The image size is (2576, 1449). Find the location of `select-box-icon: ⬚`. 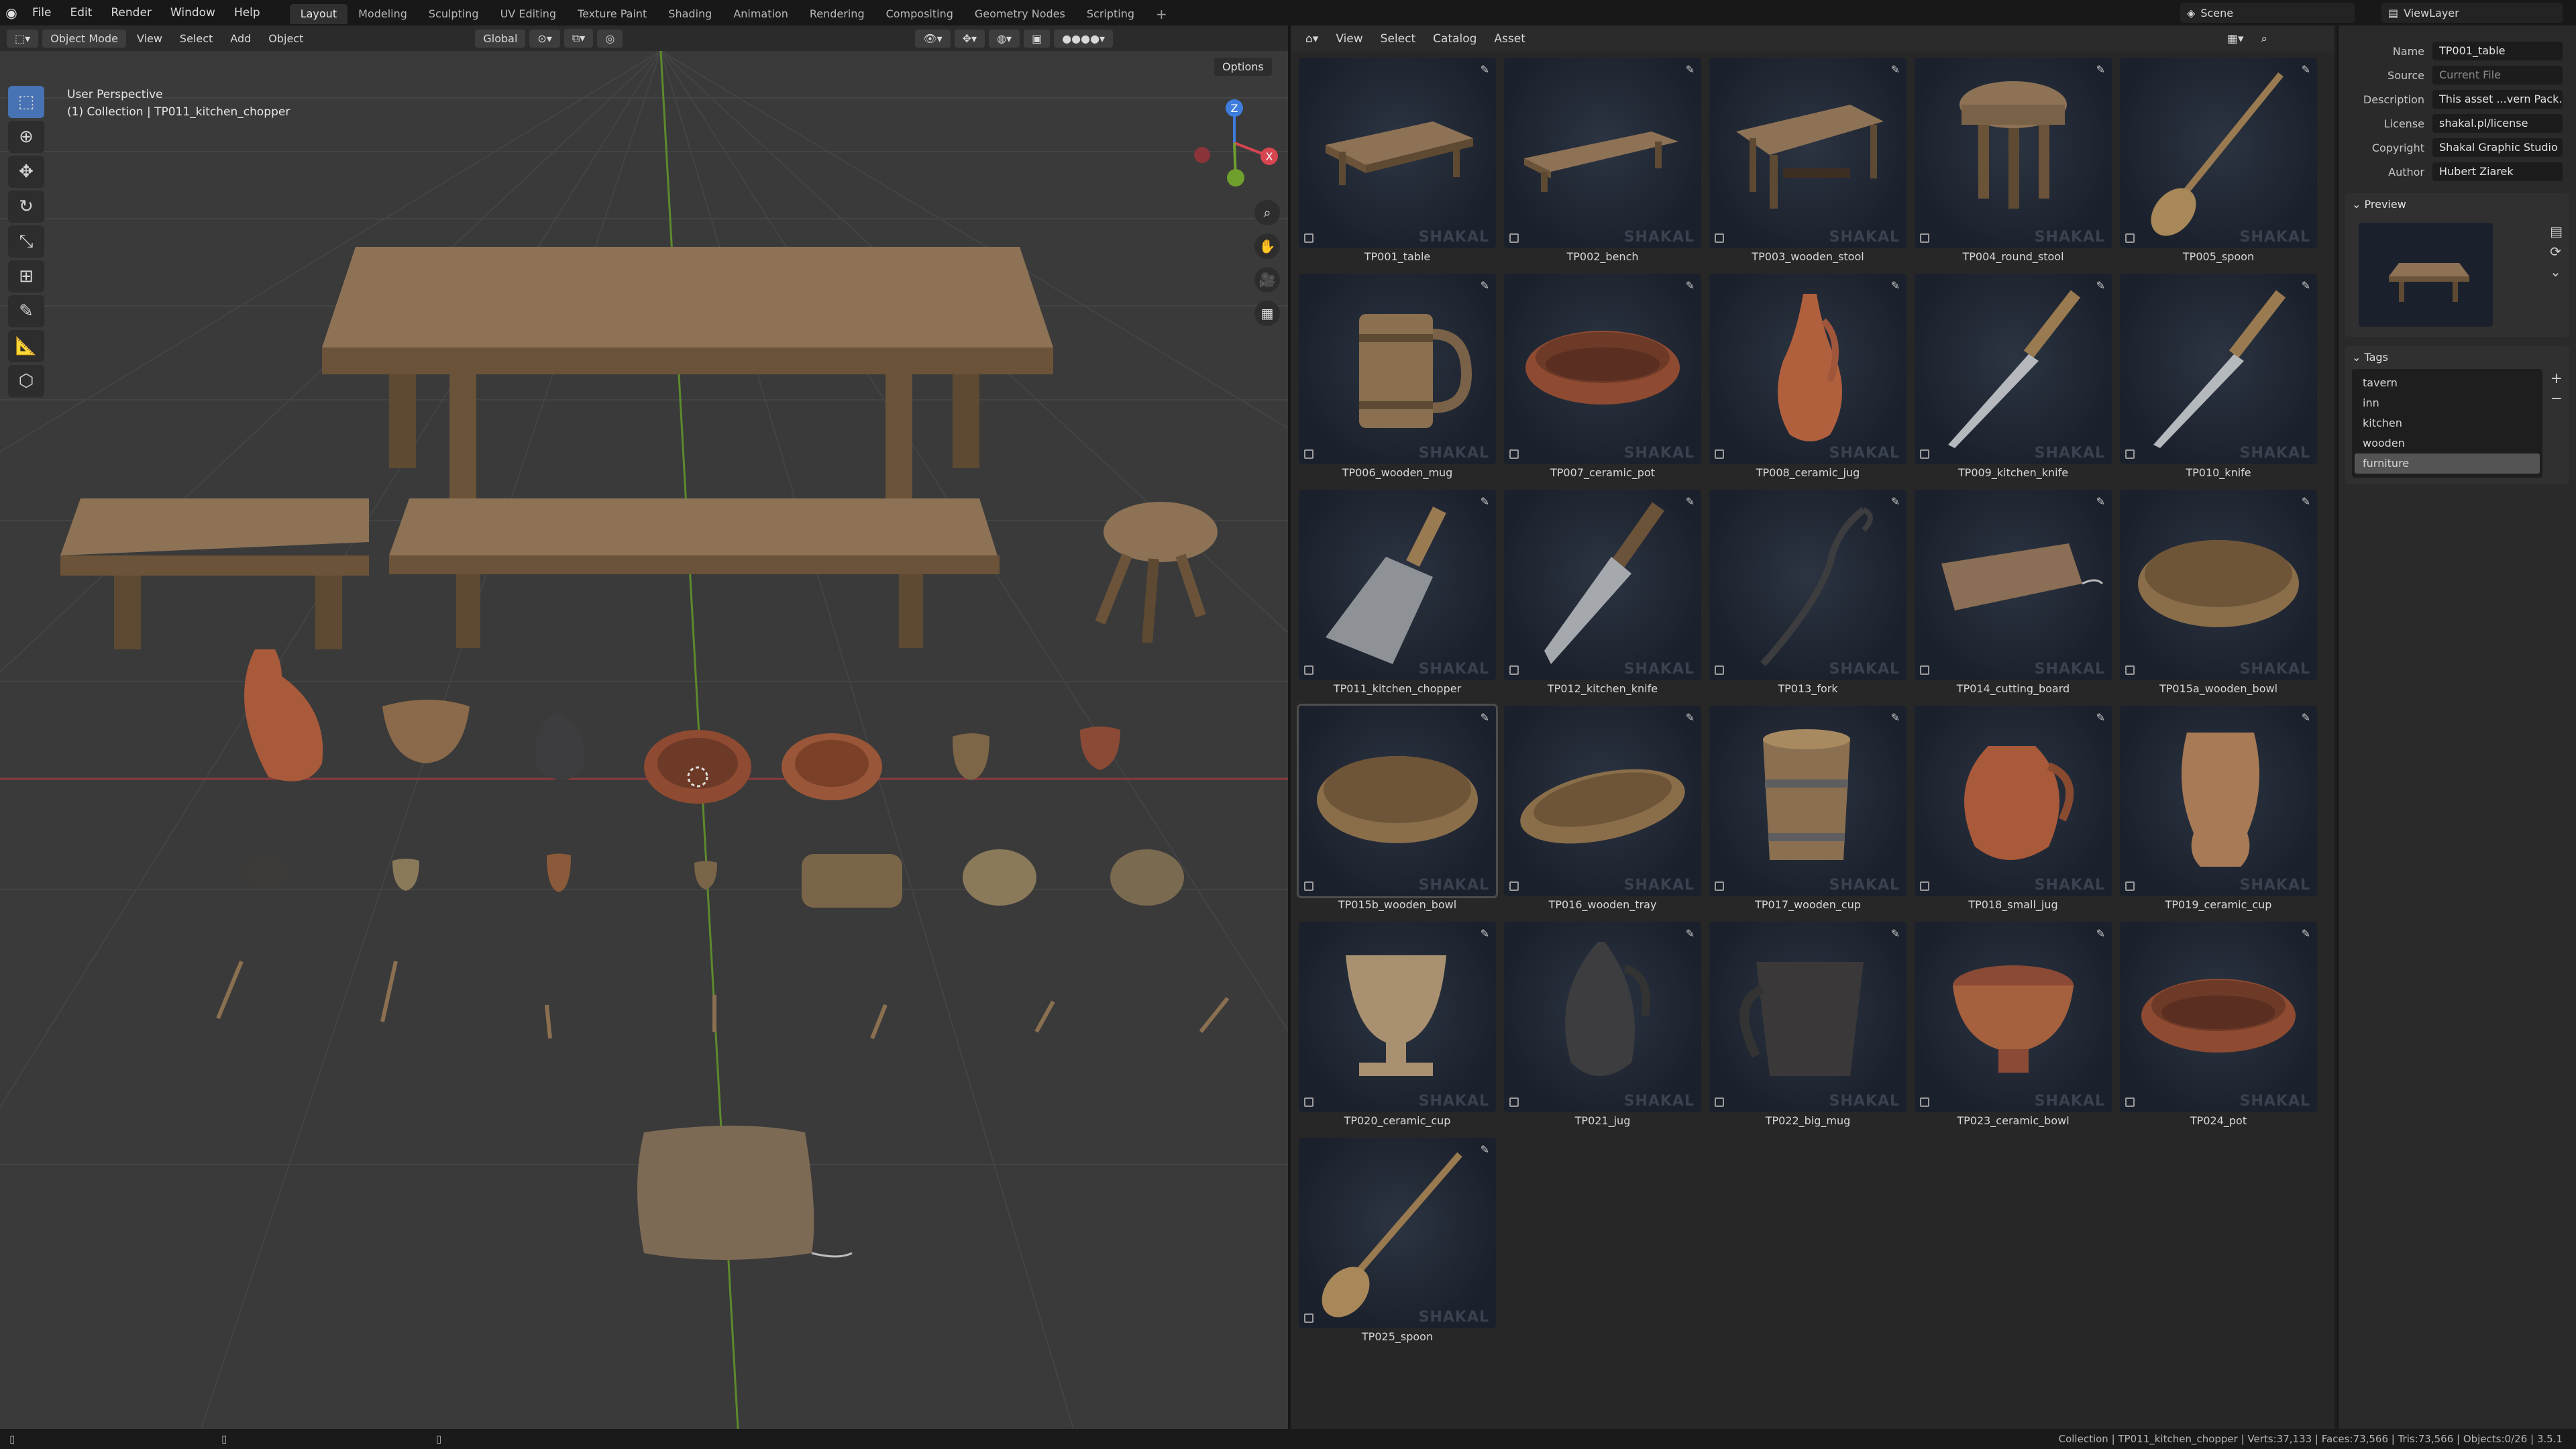

select-box-icon: ⬚ is located at coordinates (26, 102).